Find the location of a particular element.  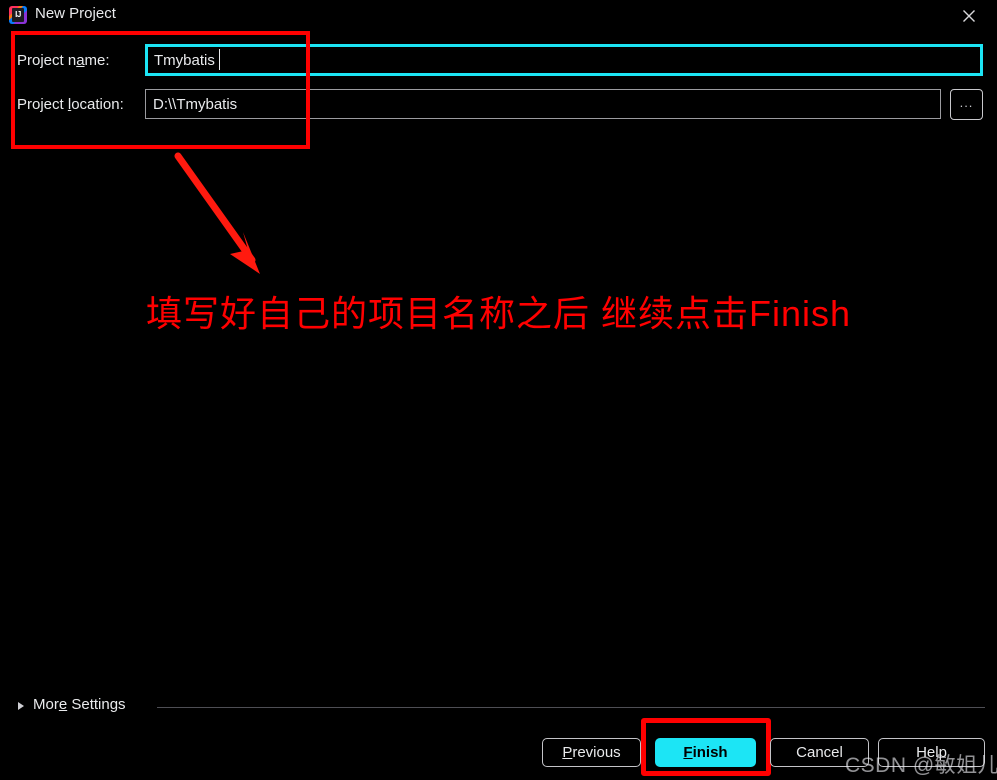

more-settings-label: More Settings is located at coordinates (79, 704).